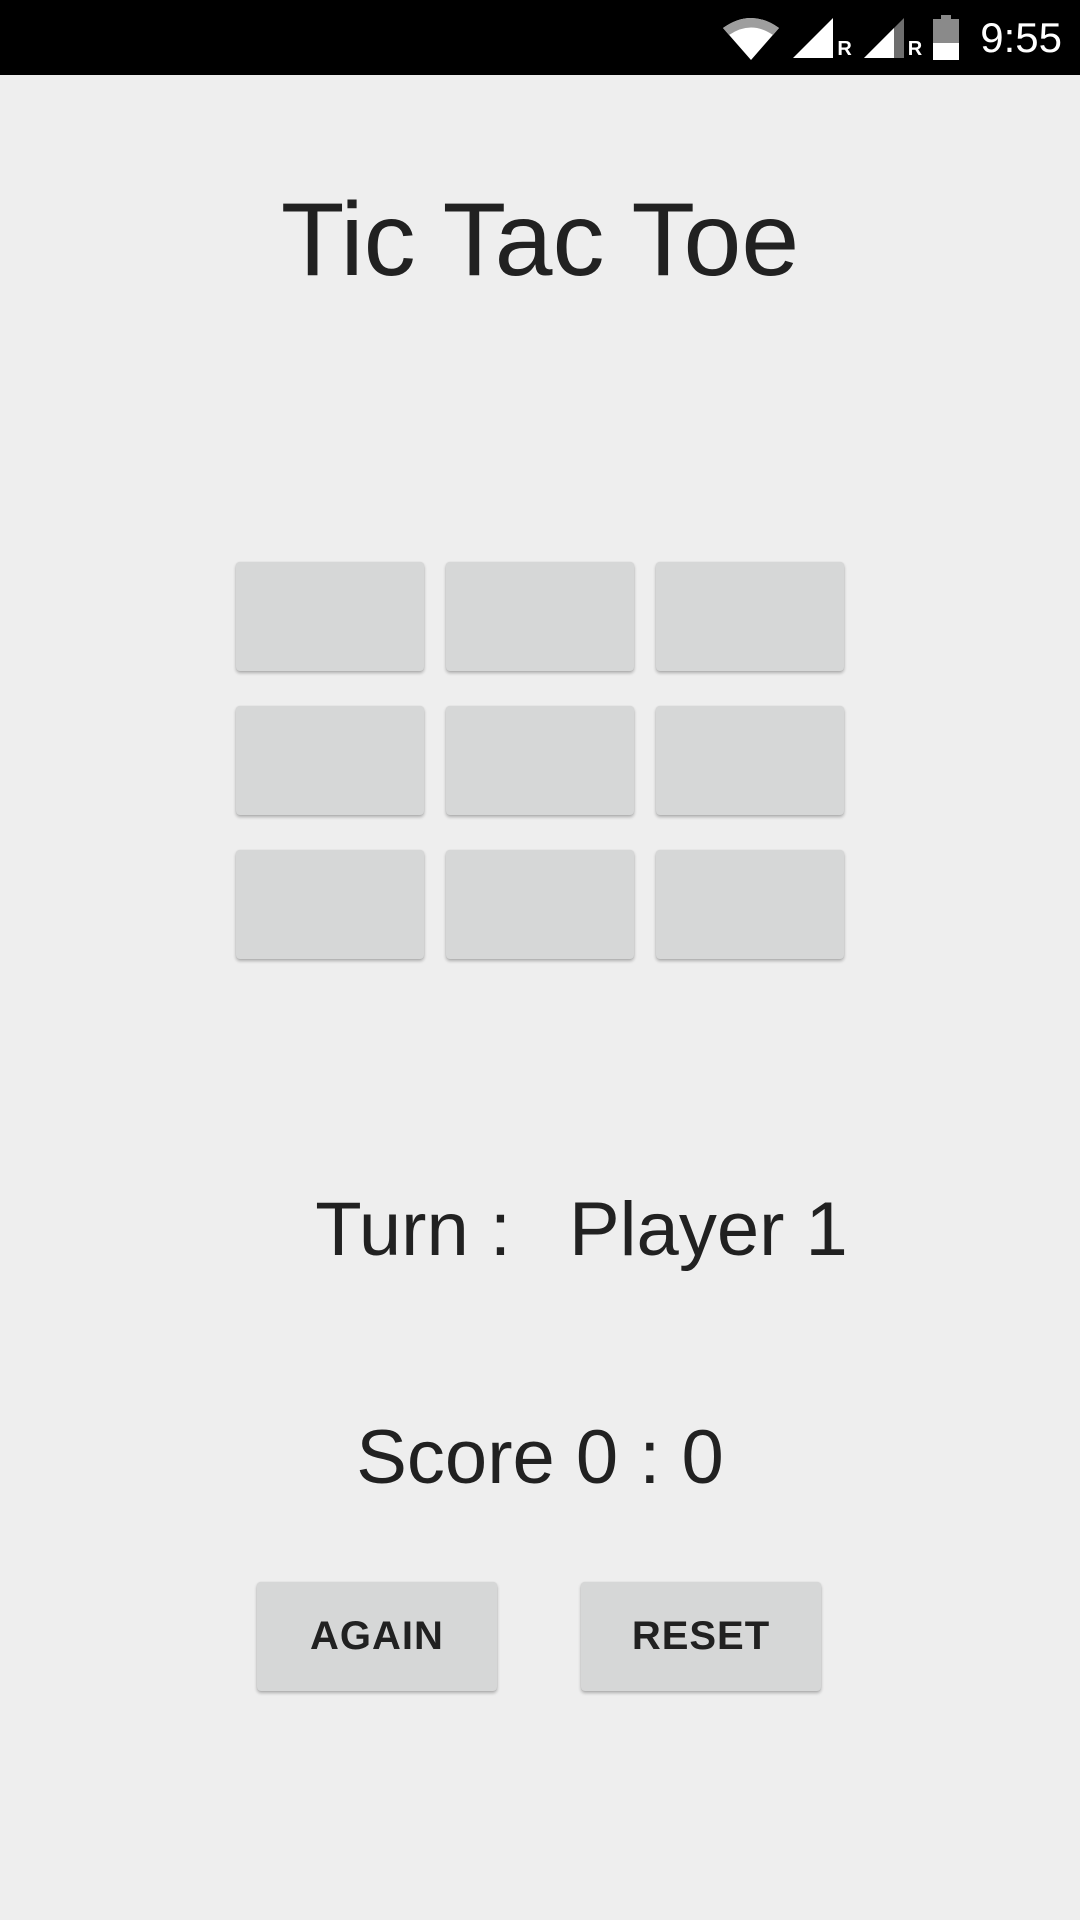  Describe the element at coordinates (946, 37) in the screenshot. I see `battery-icon` at that location.